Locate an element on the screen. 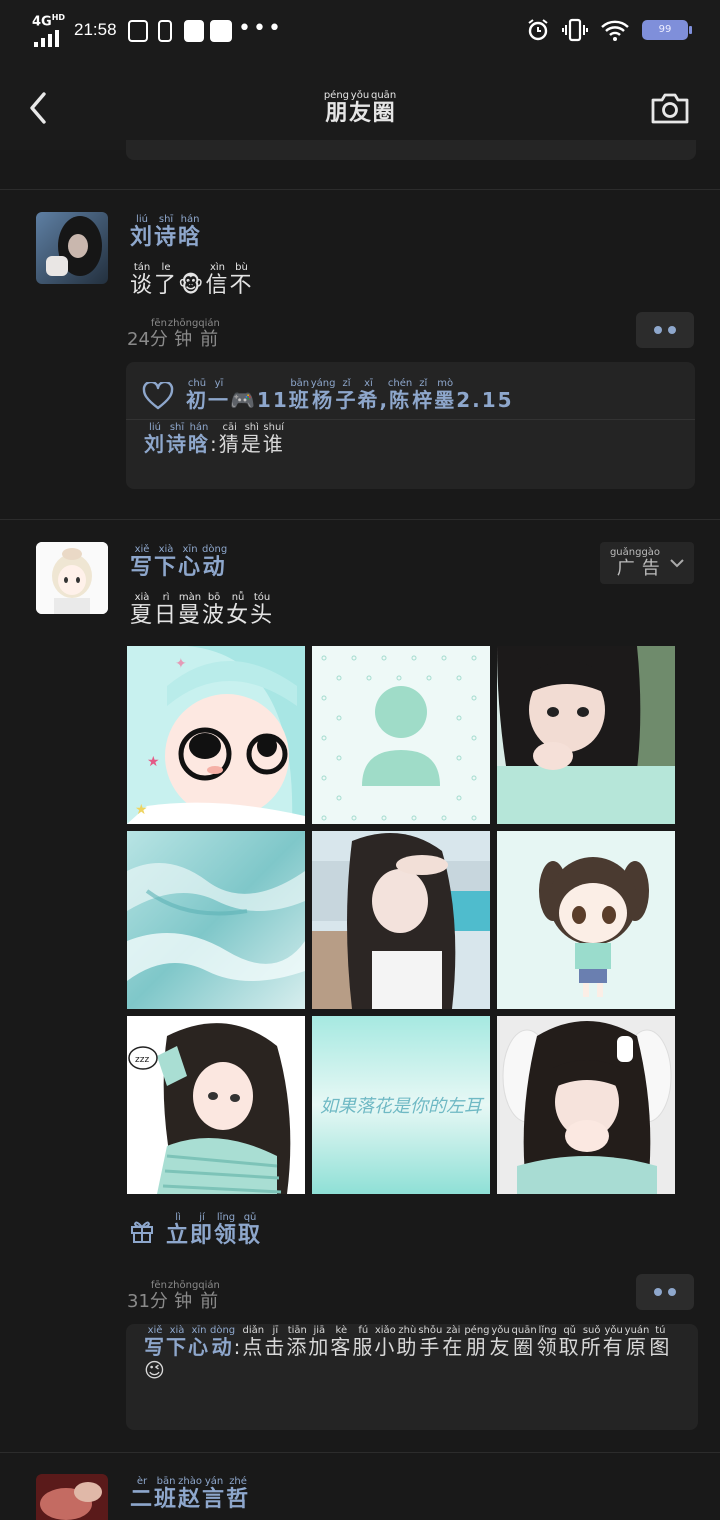 The height and width of the screenshot is (1520, 720). more-notifications-icon: ••• is located at coordinates (260, 28).